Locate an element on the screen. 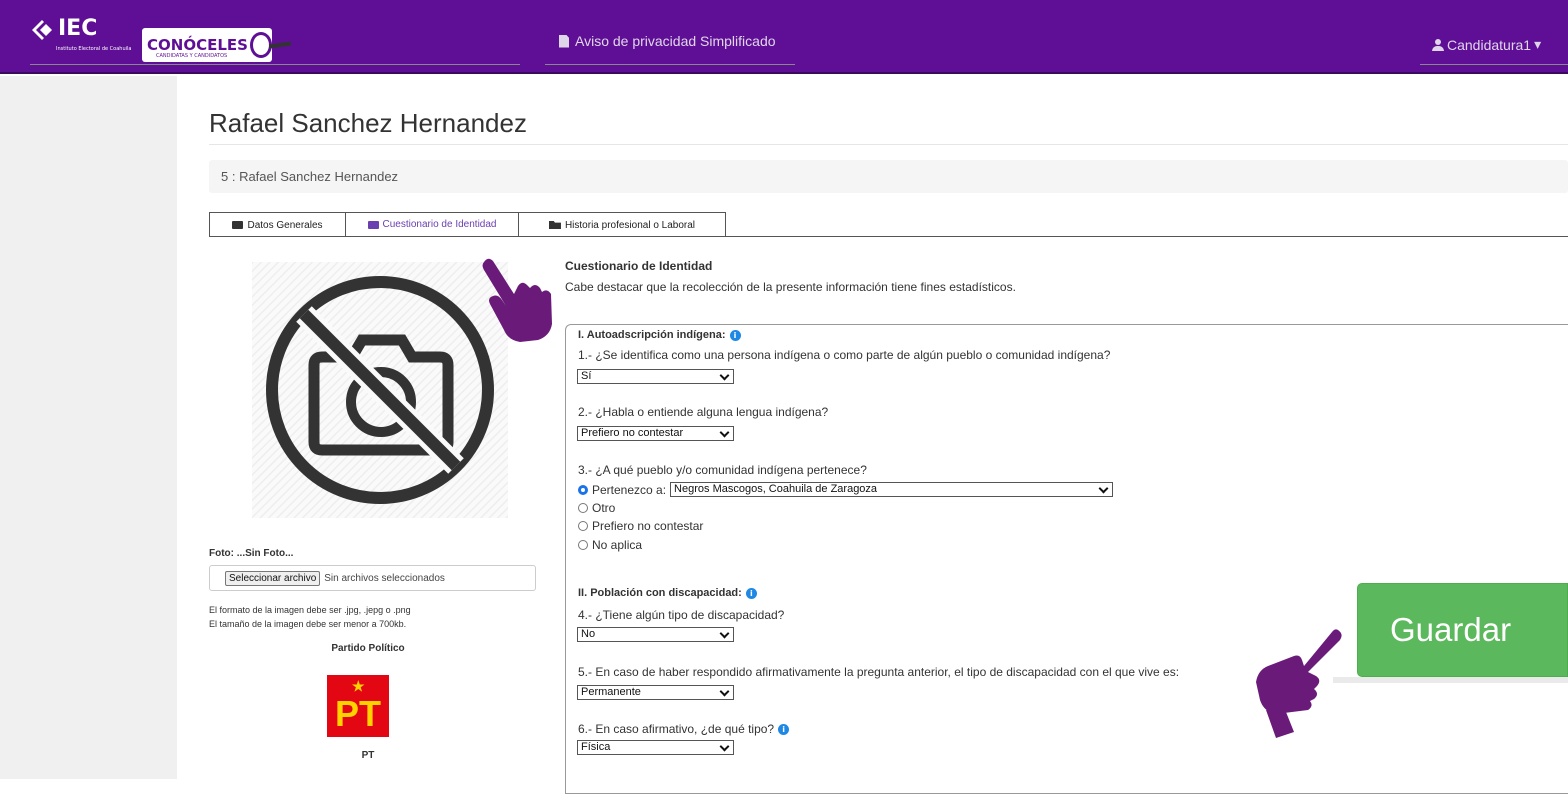  q2-select: Prefiero no contestar is located at coordinates (655, 433).